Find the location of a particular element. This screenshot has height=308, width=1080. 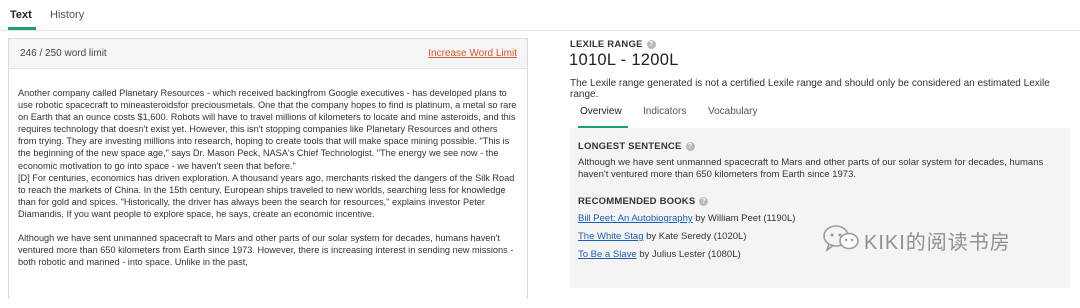

analysis-tabs: Overview Indicators Vocabulary is located at coordinates (820, 116).